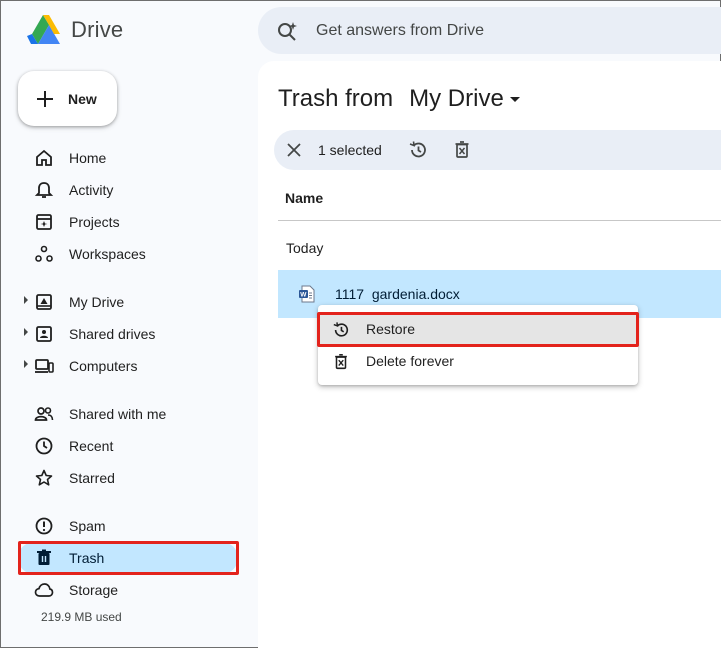  I want to click on sidebar-item-activity: Activity, so click(128, 190).